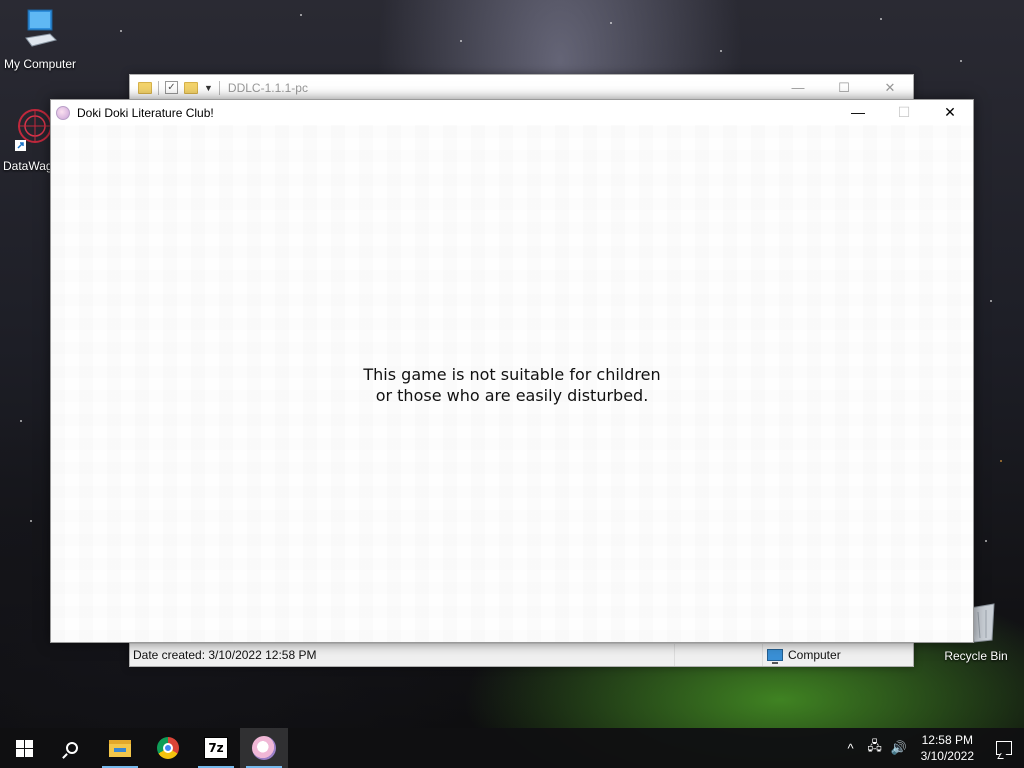 Image resolution: width=1024 pixels, height=768 pixels. I want to click on windows-logo-icon, so click(24, 748).